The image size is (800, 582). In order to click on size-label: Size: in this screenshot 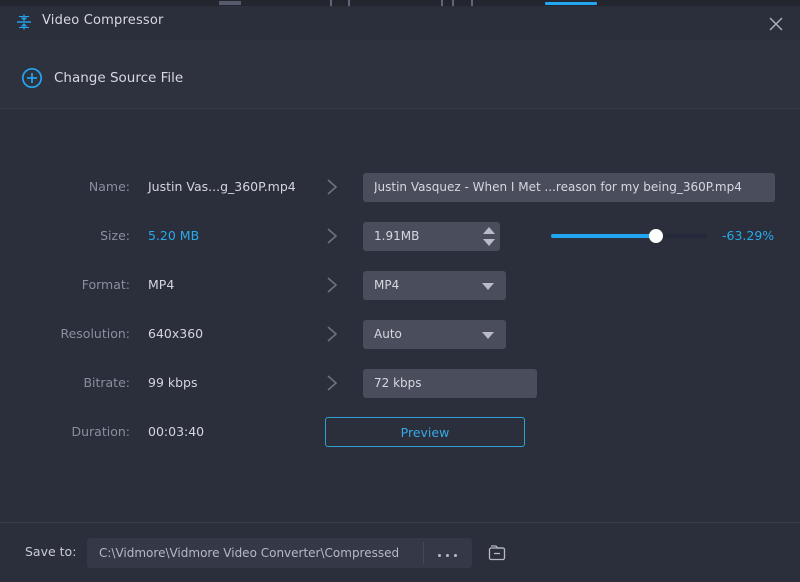, I will do `click(115, 235)`.